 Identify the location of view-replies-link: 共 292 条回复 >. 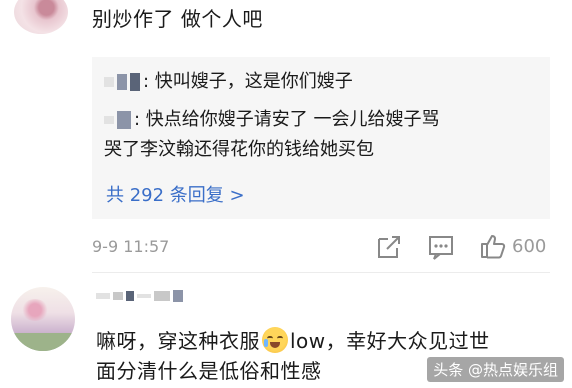
(175, 194).